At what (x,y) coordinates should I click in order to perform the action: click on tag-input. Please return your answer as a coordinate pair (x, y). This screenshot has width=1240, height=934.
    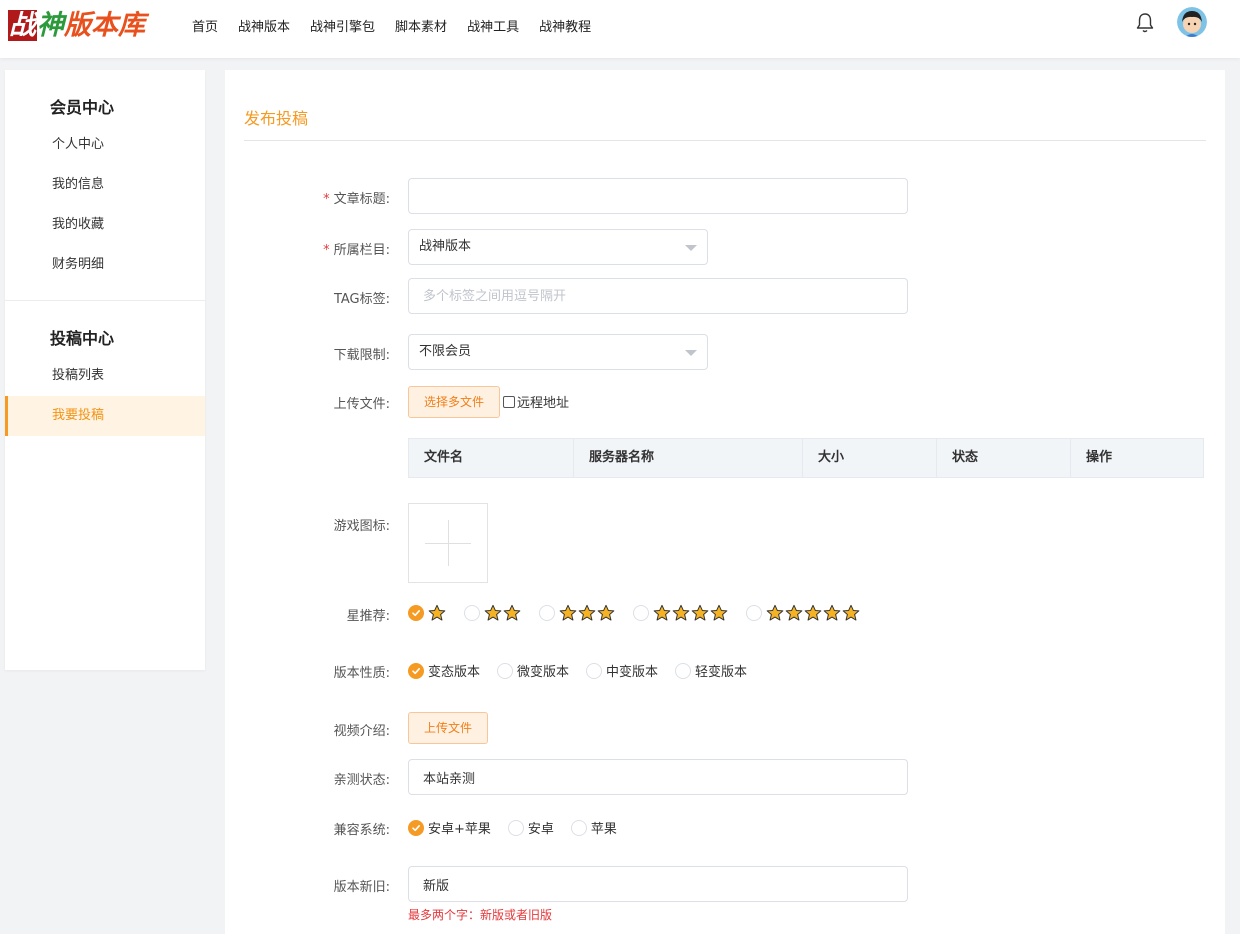
    Looking at the image, I should click on (658, 296).